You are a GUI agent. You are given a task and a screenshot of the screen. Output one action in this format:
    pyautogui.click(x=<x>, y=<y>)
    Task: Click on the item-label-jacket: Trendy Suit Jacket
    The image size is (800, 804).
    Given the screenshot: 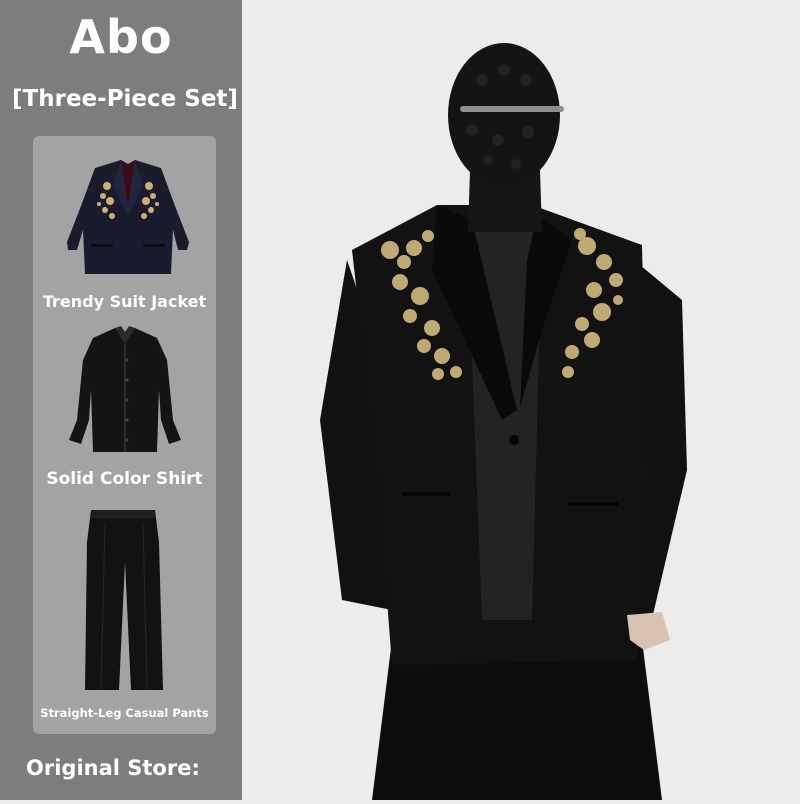 What is the action you would take?
    pyautogui.click(x=124, y=301)
    